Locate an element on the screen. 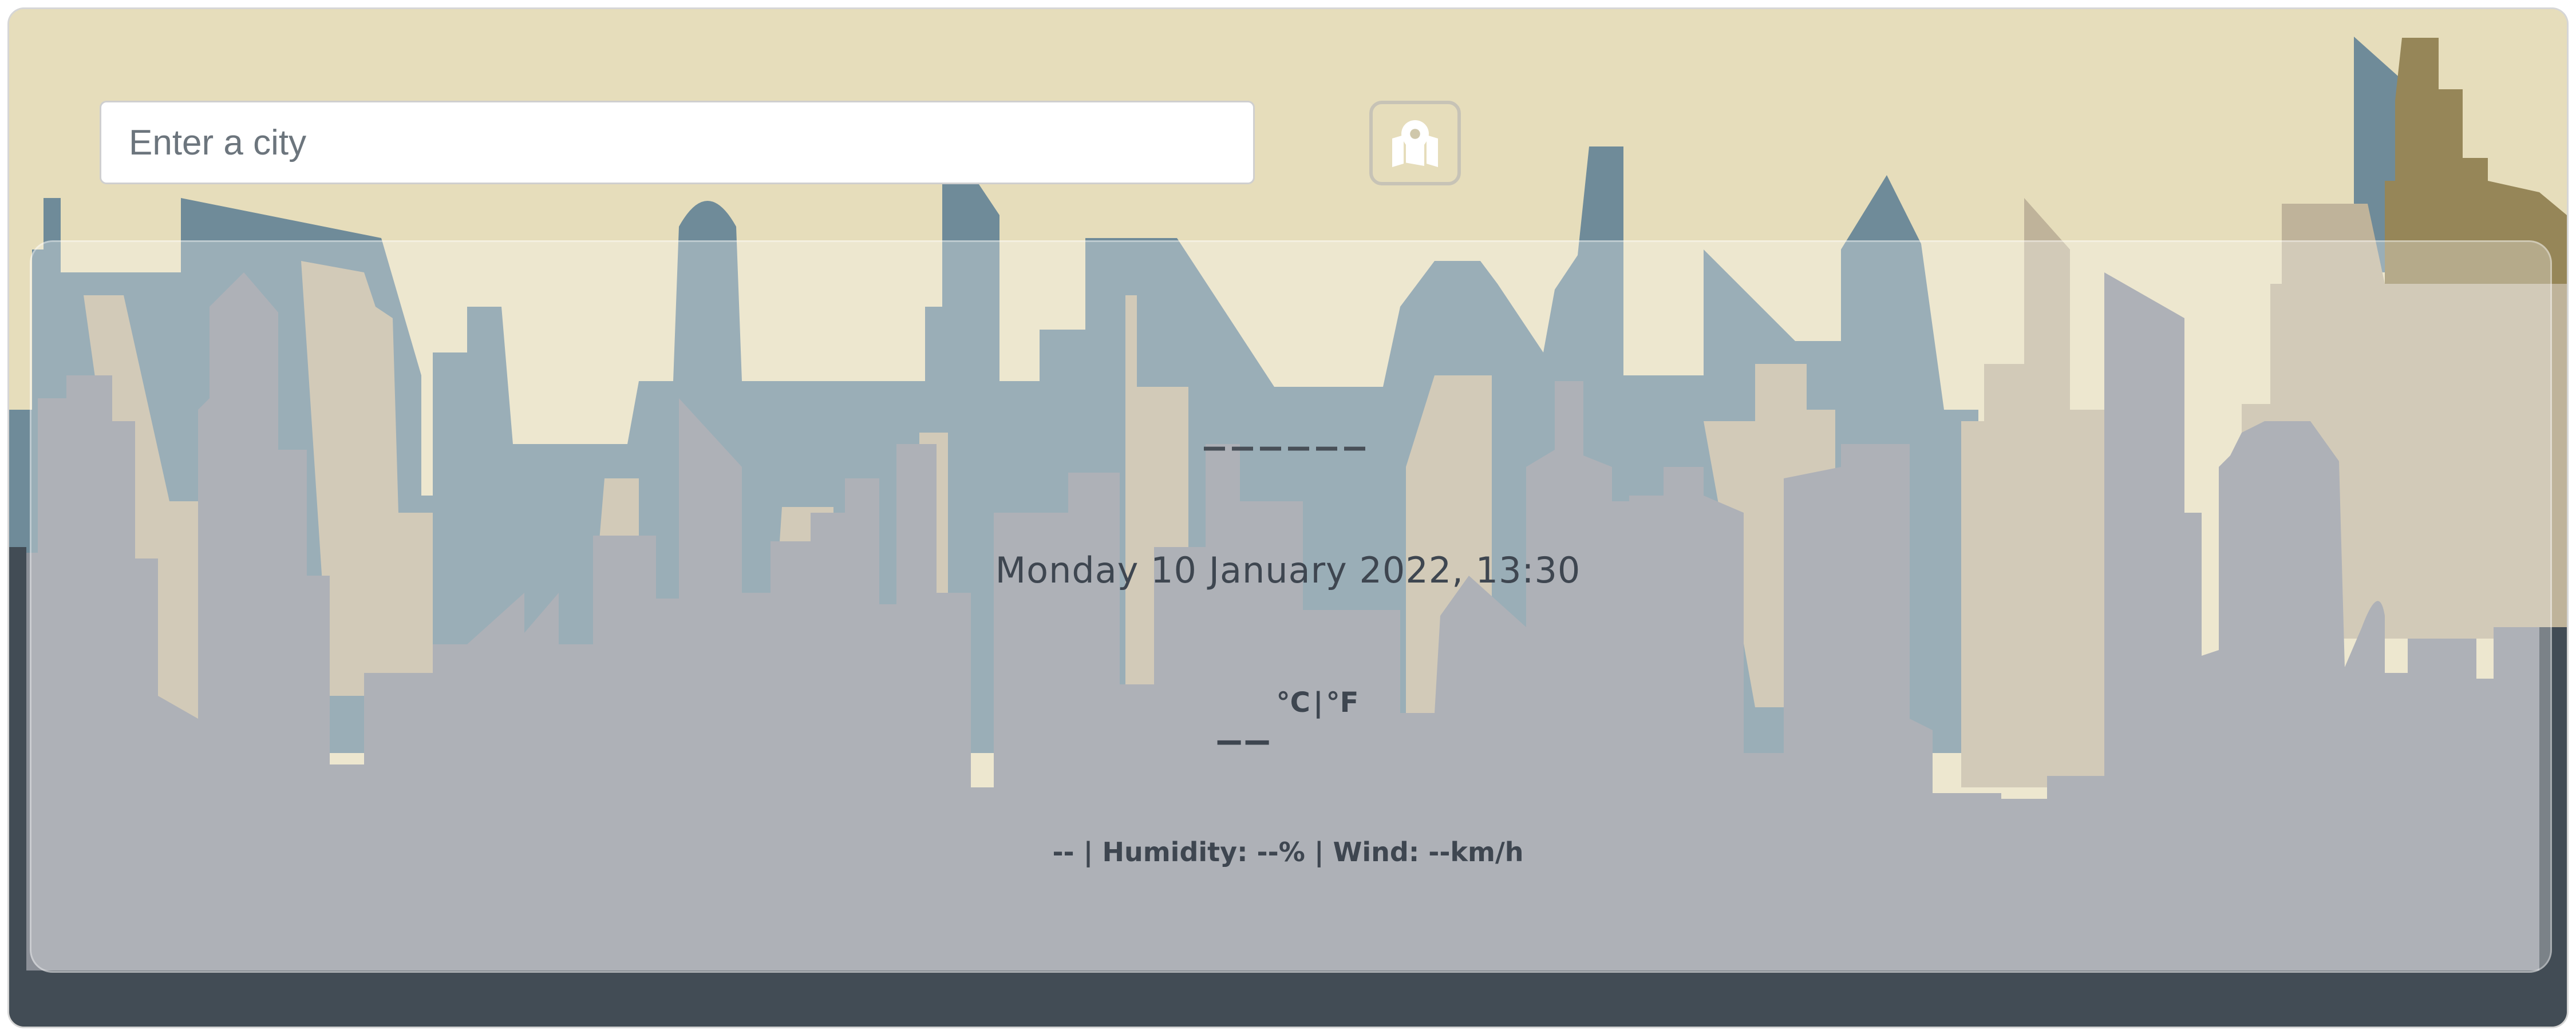 Image resolution: width=2576 pixels, height=1030 pixels. wind-label: Wind: is located at coordinates (1376, 852).